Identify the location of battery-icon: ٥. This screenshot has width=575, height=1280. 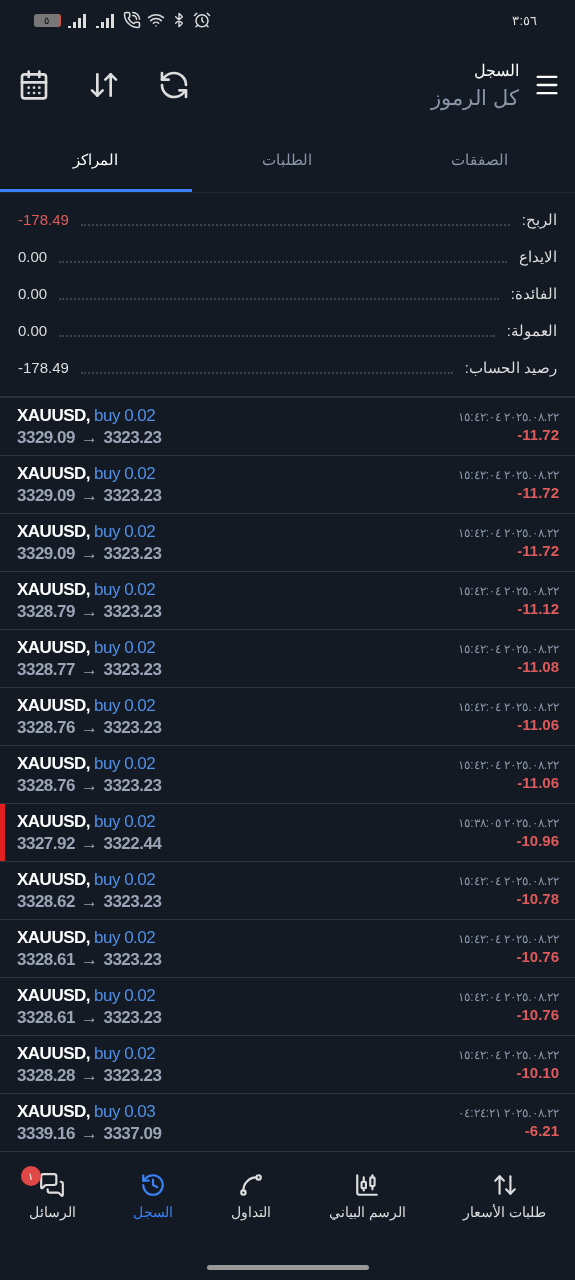
(47, 20).